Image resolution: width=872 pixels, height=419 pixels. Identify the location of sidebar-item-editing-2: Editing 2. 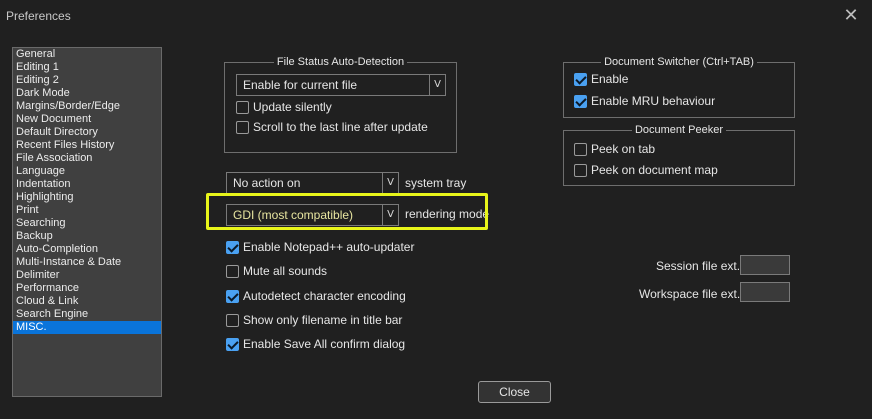
(87, 80).